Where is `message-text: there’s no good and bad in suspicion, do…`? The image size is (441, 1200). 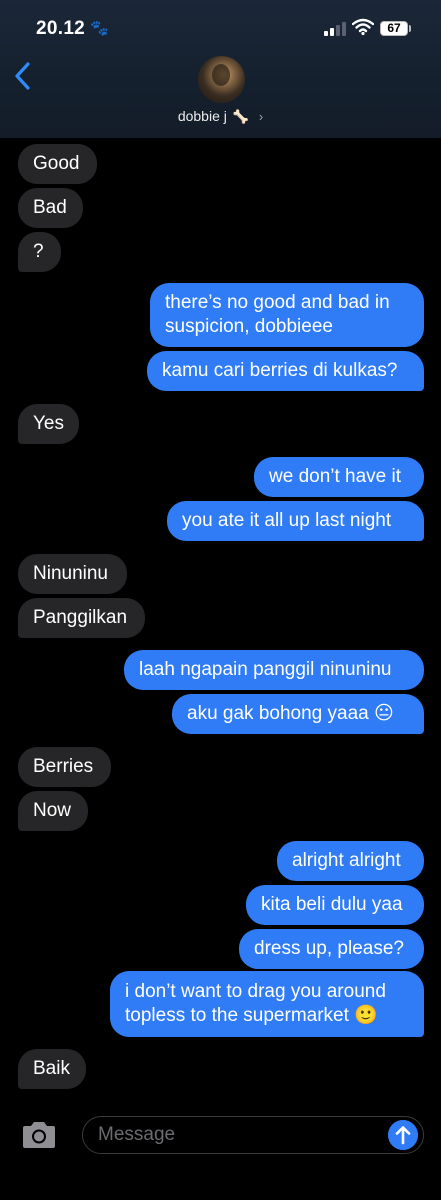 message-text: there’s no good and bad in suspicion, do… is located at coordinates (277, 314).